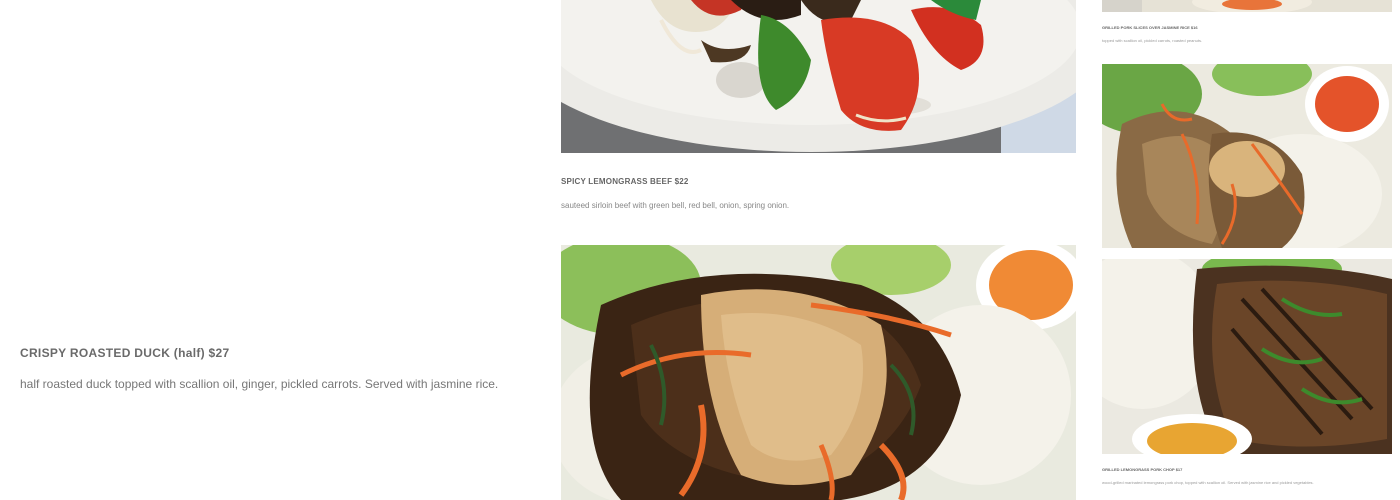 The image size is (1400, 500). What do you see at coordinates (1247, 6) in the screenshot?
I see `pork-slices-photo-top-edge` at bounding box center [1247, 6].